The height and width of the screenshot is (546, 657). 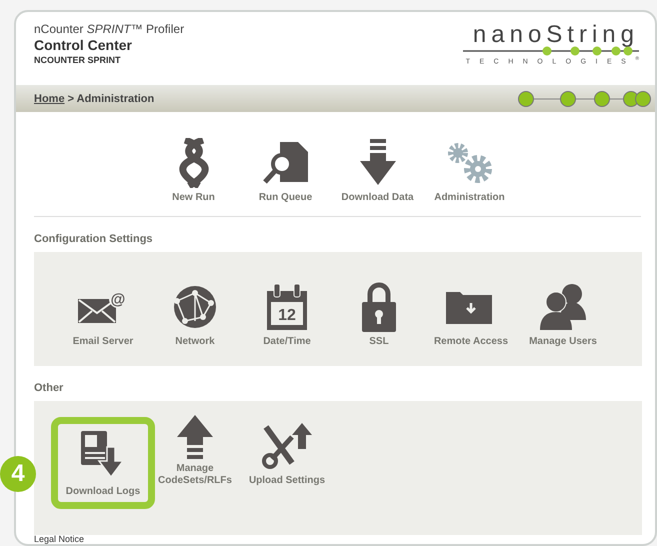 I want to click on tools-upload-icon, so click(x=287, y=446).